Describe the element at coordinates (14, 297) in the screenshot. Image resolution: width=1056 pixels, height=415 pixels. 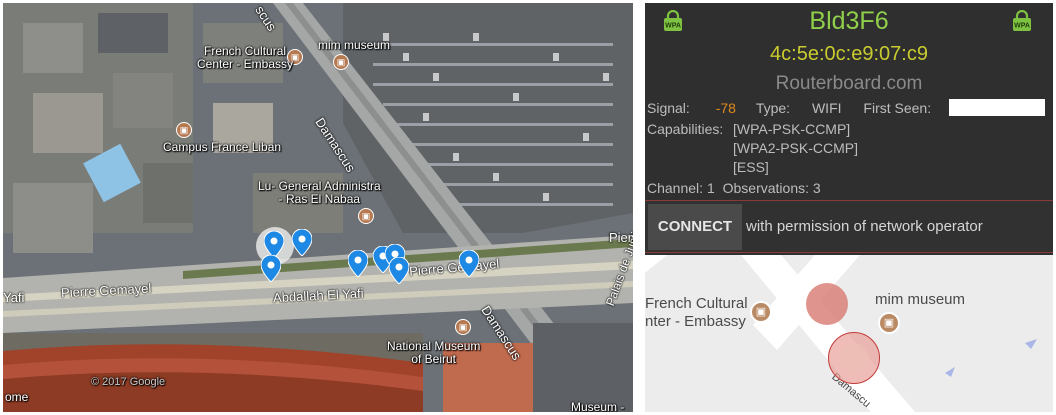
I see `yafi-label: Yafi` at that location.